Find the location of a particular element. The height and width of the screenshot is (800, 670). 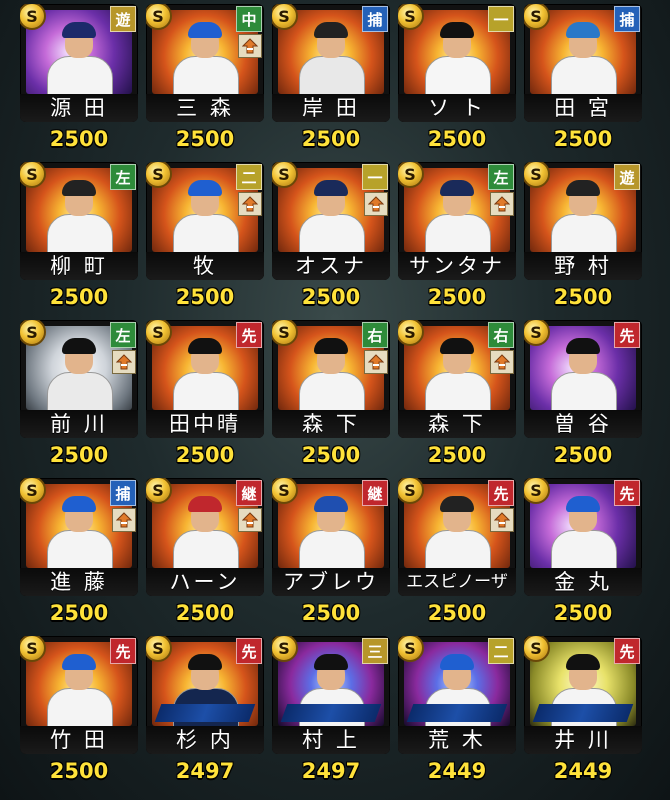

player-card-cell: S遊源 田 2500 is located at coordinates (79, 77).